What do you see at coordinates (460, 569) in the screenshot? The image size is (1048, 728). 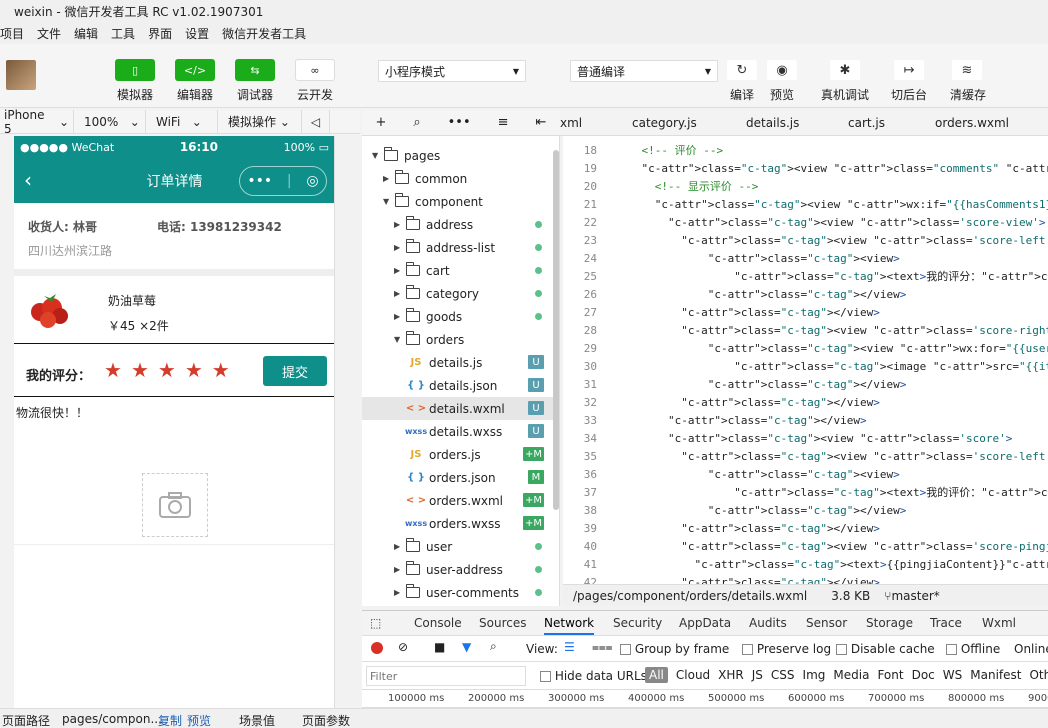 I see `tree-folder: ▶ user-address` at bounding box center [460, 569].